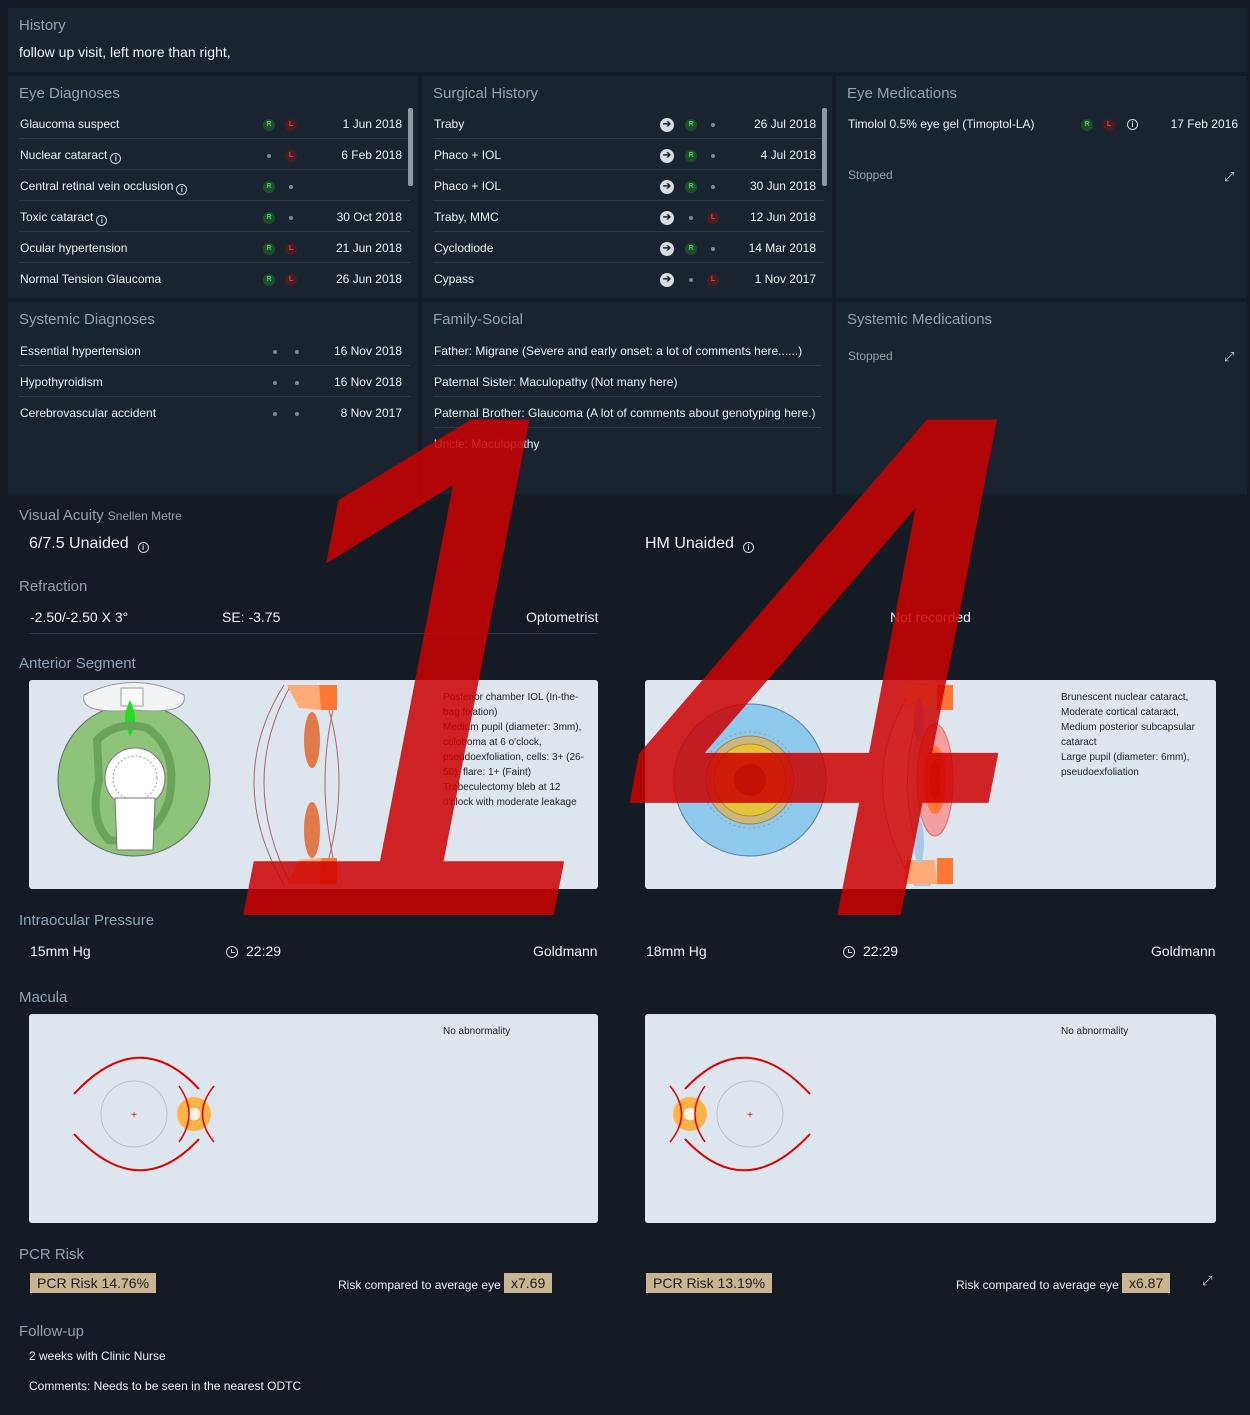  Describe the element at coordinates (125, 52) in the screenshot. I see `history-text: follow up visit, left more than right,` at that location.